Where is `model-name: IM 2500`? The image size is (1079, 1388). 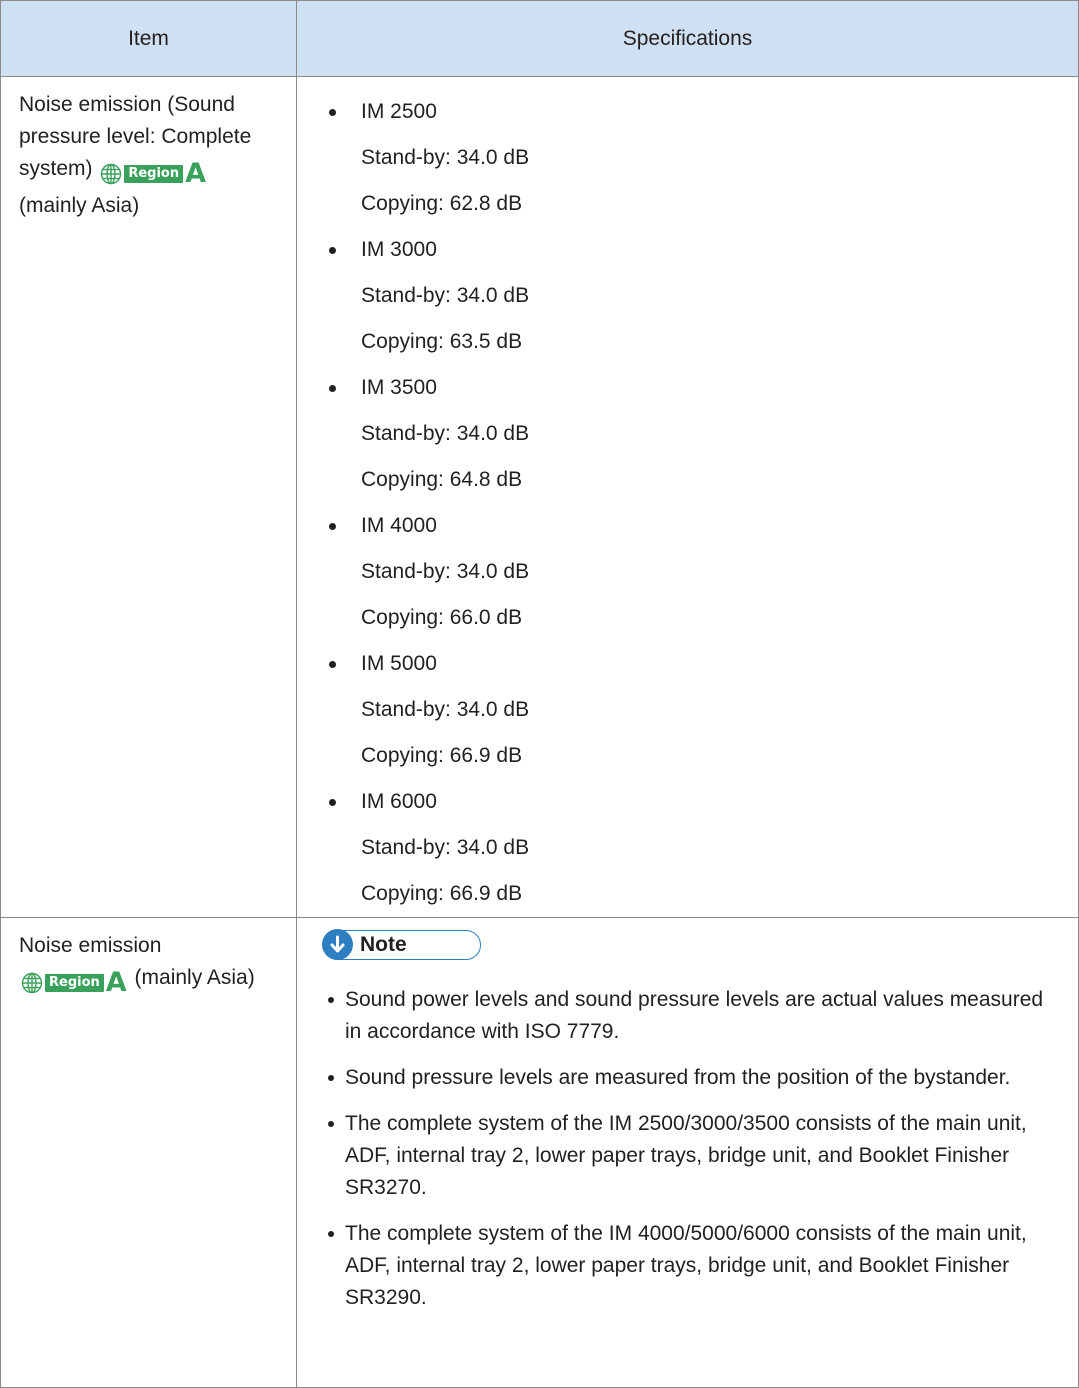 model-name: IM 2500 is located at coordinates (689, 112).